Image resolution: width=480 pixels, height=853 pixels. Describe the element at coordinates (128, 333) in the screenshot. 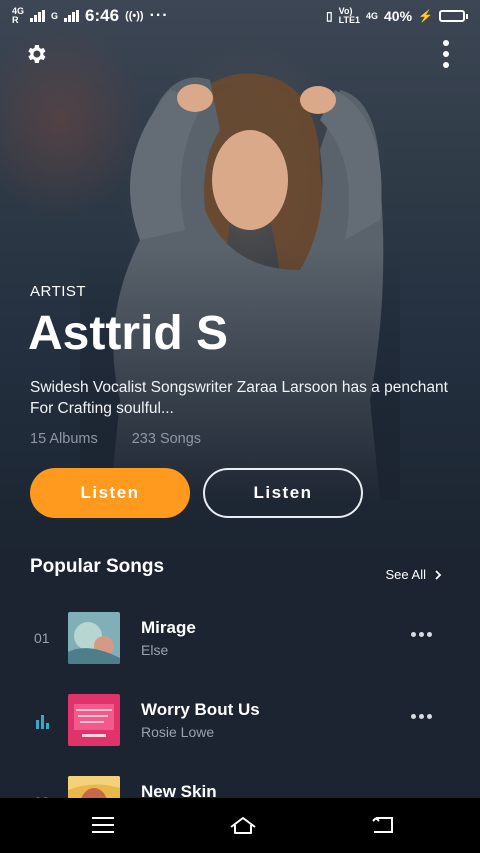

I see `artist-name: Asttrid S` at that location.